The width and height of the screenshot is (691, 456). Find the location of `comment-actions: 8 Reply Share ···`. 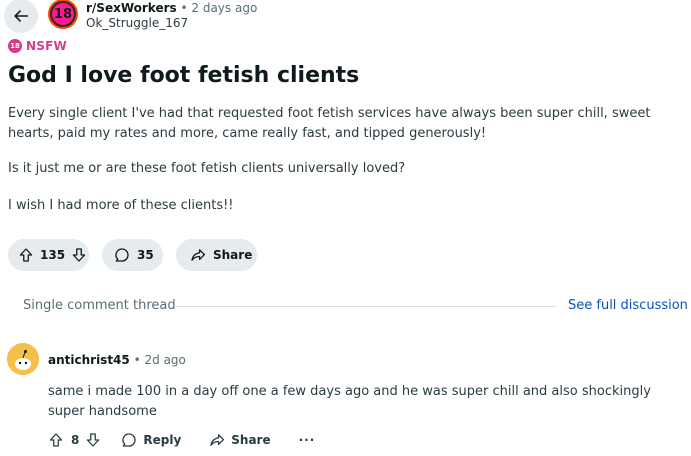

comment-actions: 8 Reply Share ··· is located at coordinates (179, 440).